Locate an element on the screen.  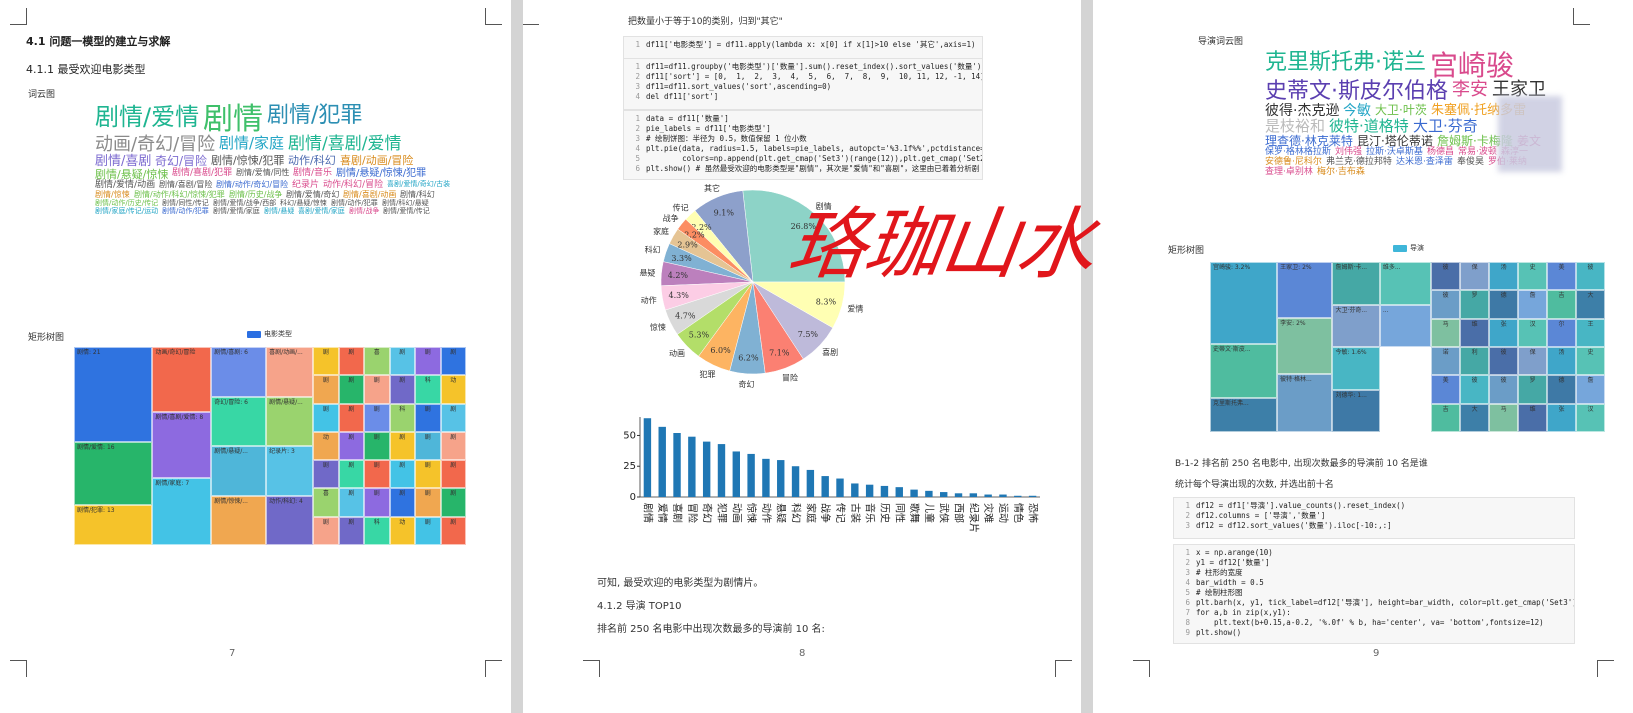
body-text: 统计每个导演出现的次数, 并选出前十名 is located at coordinates (1254, 485).